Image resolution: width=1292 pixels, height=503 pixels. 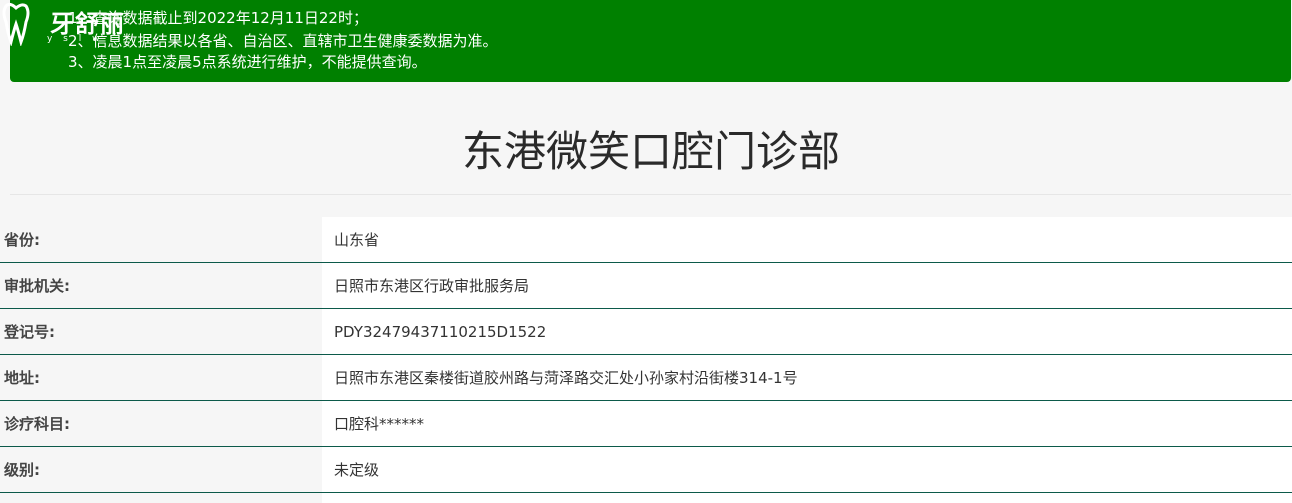 I want to click on info-row-registration-number: 登记号: PDY32479437110215D1522, so click(x=646, y=332).